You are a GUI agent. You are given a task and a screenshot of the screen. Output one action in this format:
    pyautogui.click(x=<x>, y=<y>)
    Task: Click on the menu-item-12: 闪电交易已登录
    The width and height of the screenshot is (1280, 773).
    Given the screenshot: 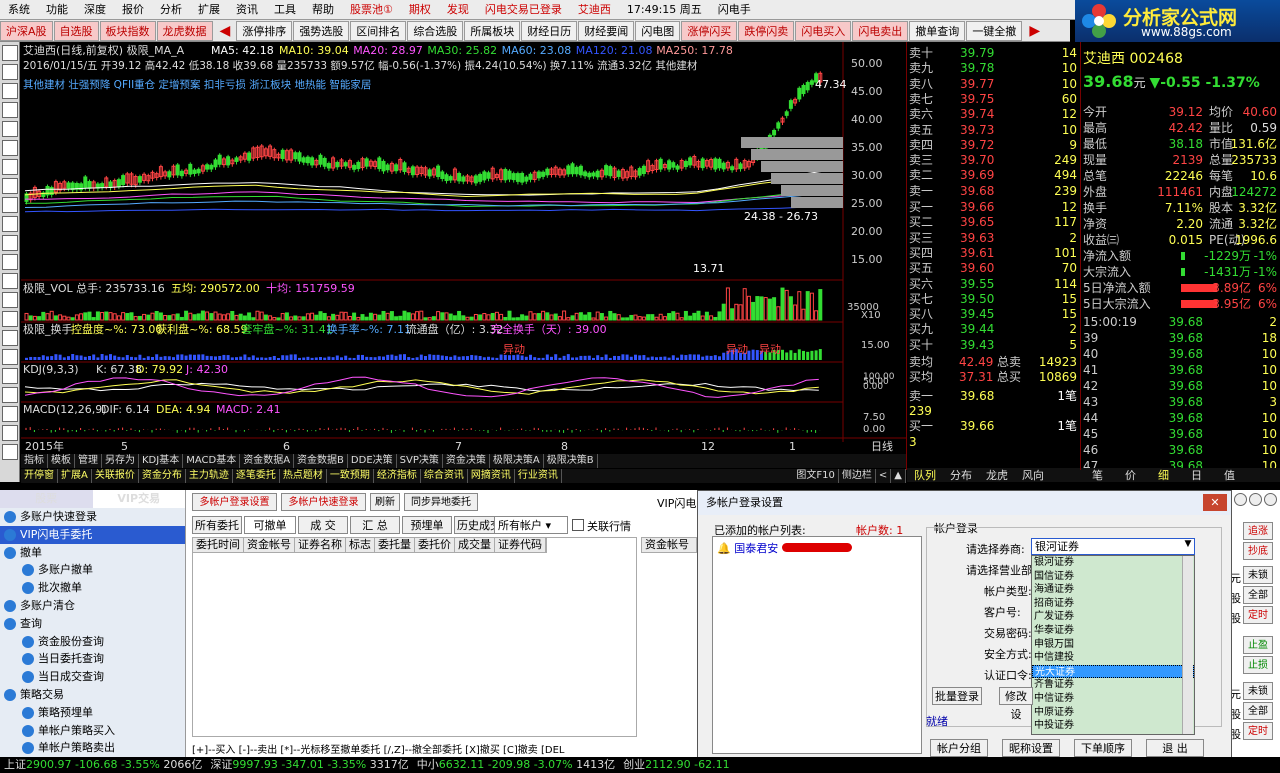 What is the action you would take?
    pyautogui.click(x=523, y=10)
    